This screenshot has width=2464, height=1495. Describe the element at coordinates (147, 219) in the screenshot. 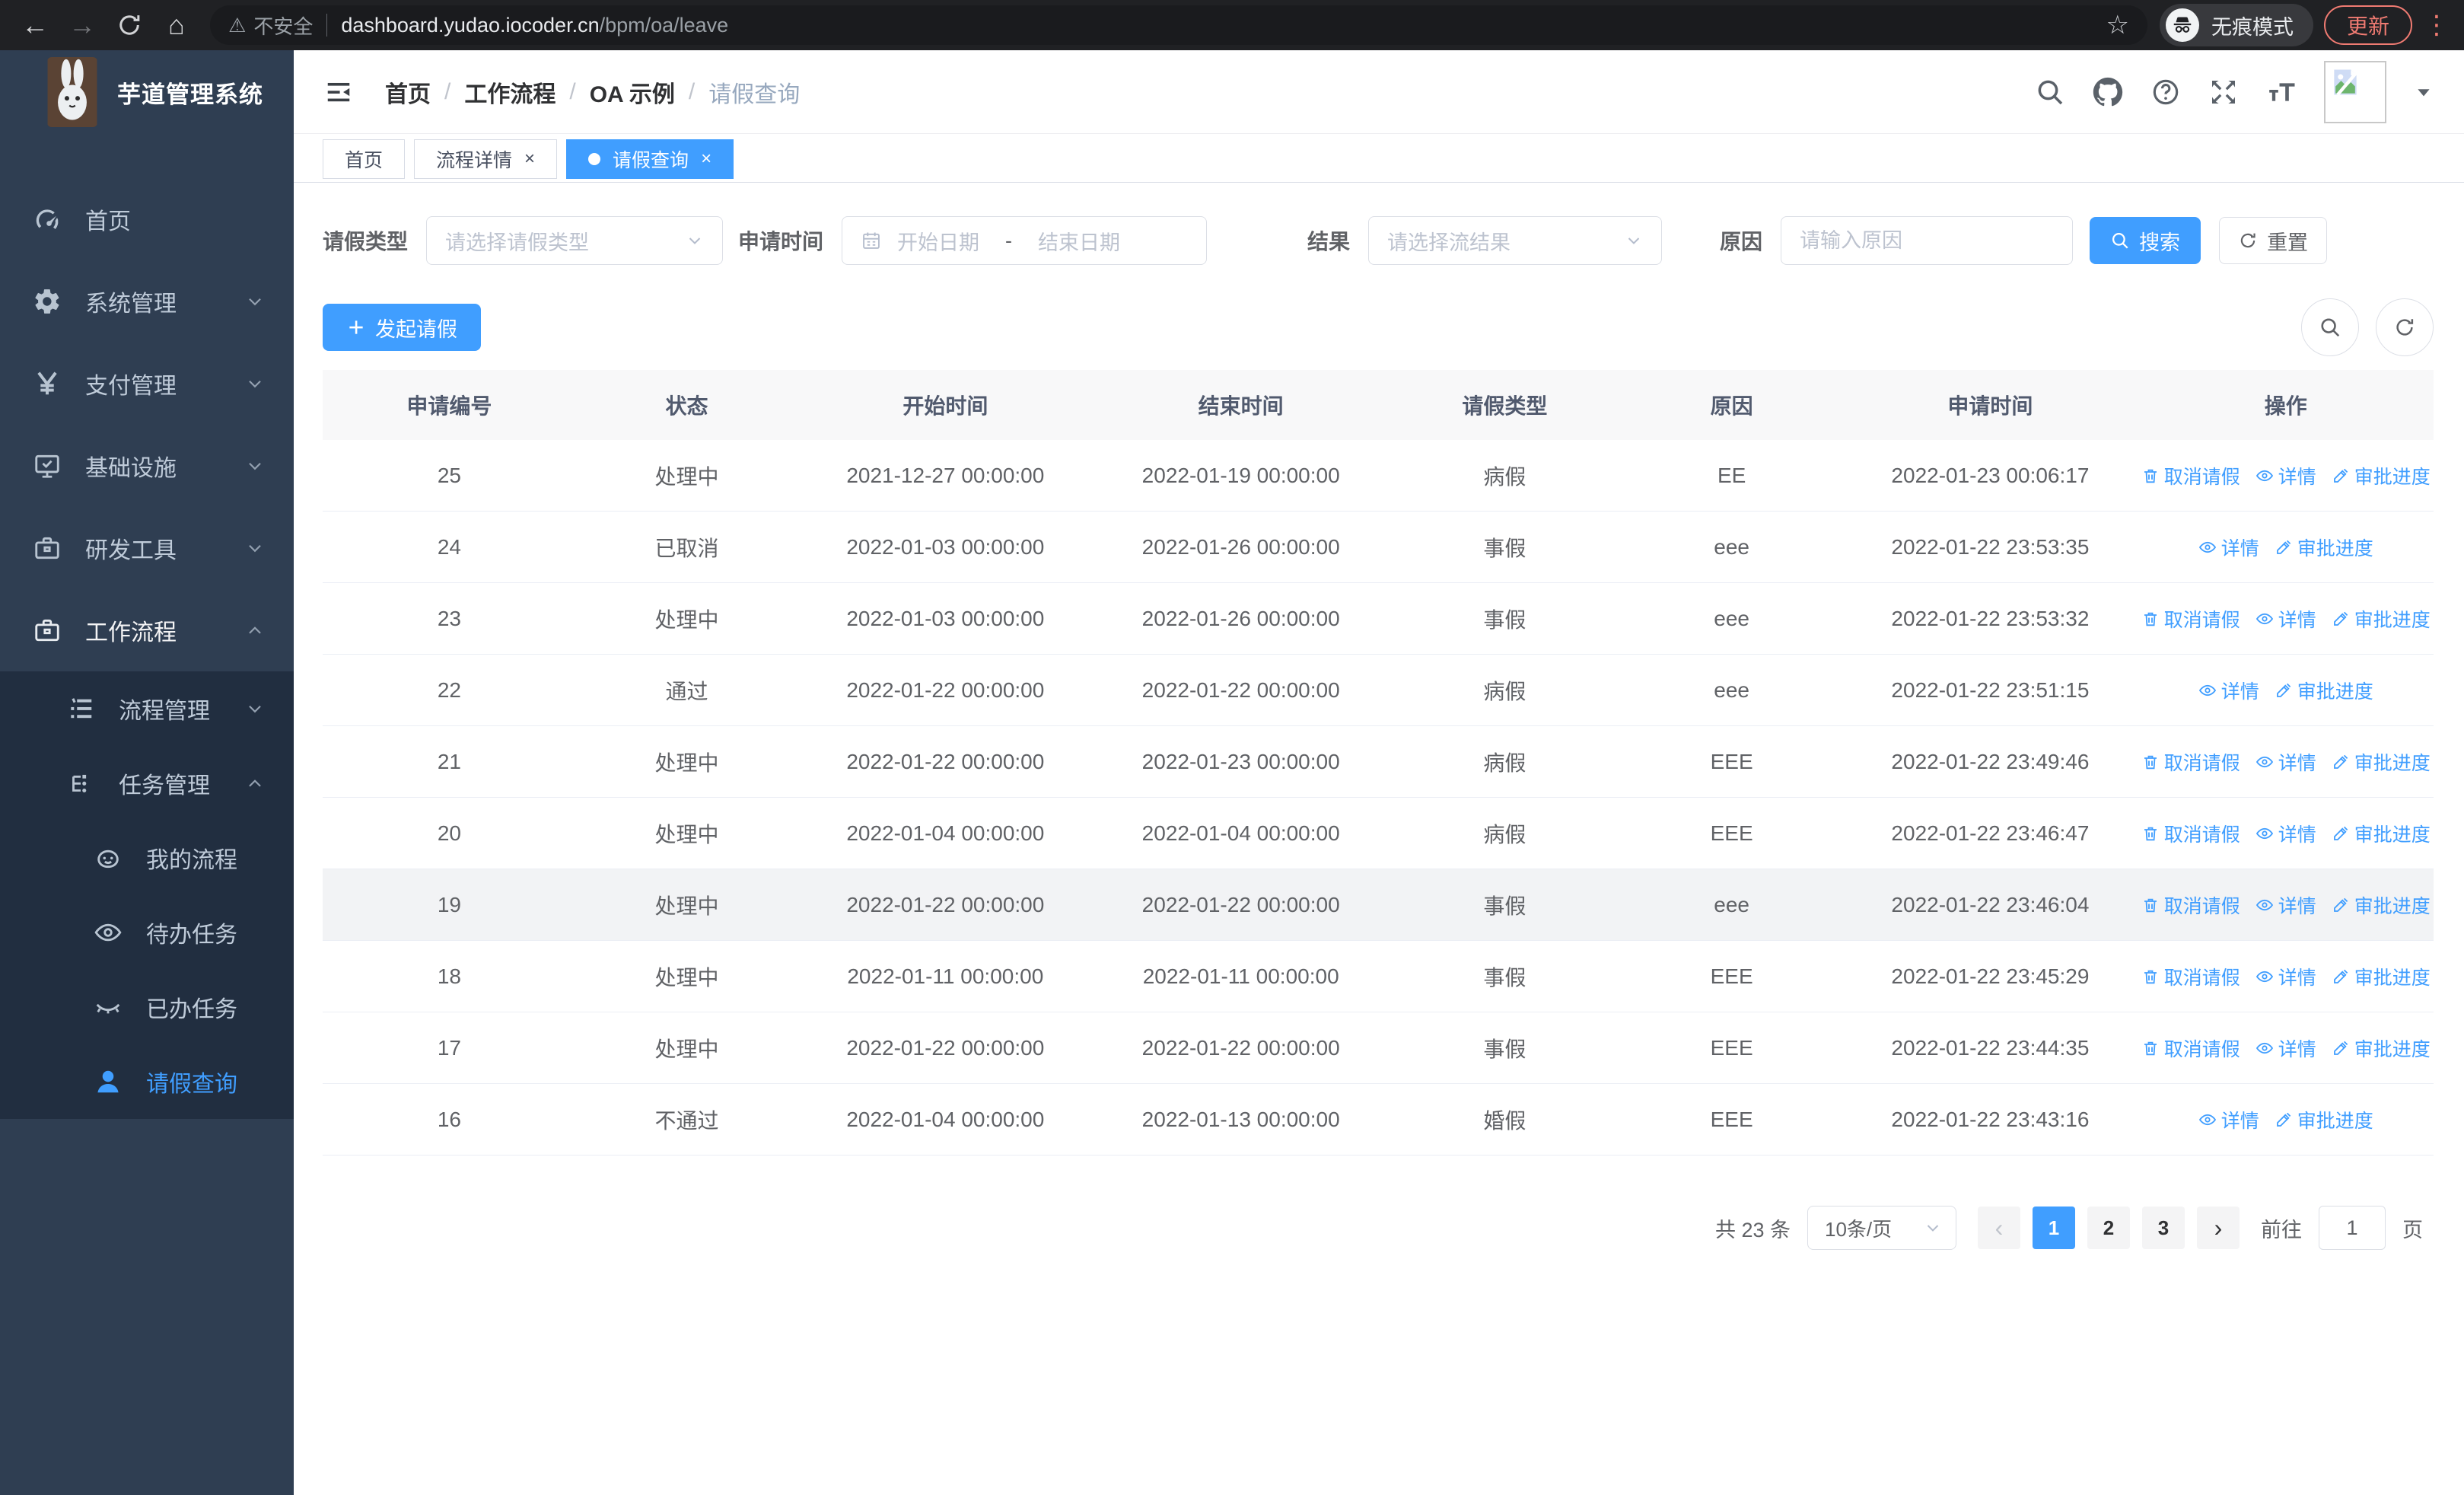

I see `sidebar-item-home: 首页` at that location.